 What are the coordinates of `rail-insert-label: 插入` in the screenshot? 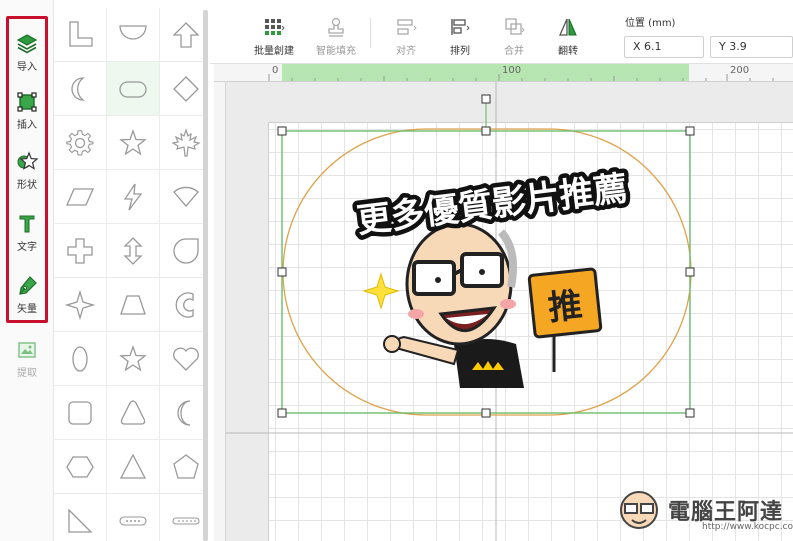 It's located at (27, 125).